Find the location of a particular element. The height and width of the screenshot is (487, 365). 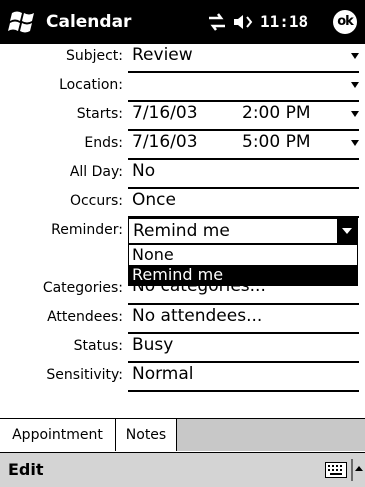

connectivity-icon is located at coordinates (217, 22).